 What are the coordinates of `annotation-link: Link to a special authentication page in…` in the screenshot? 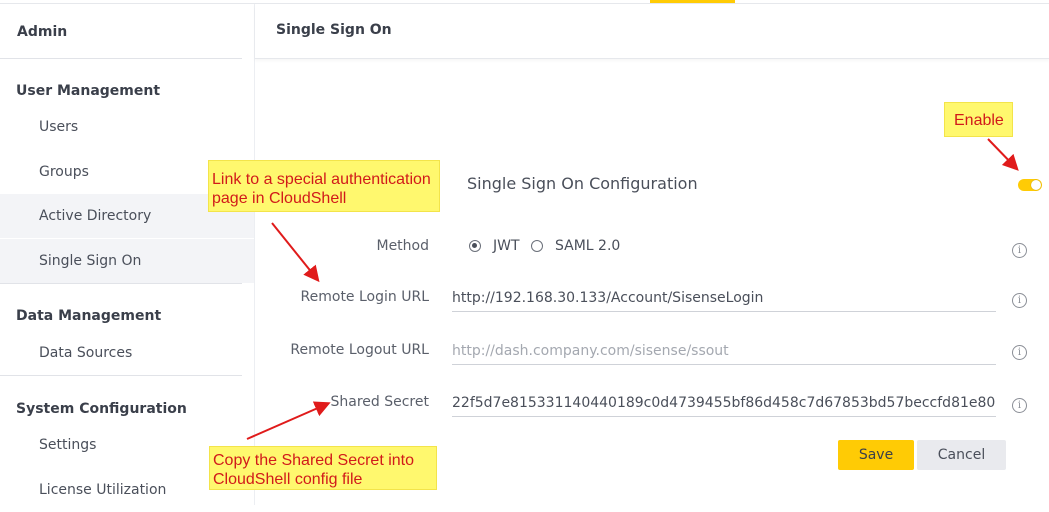 It's located at (324, 186).